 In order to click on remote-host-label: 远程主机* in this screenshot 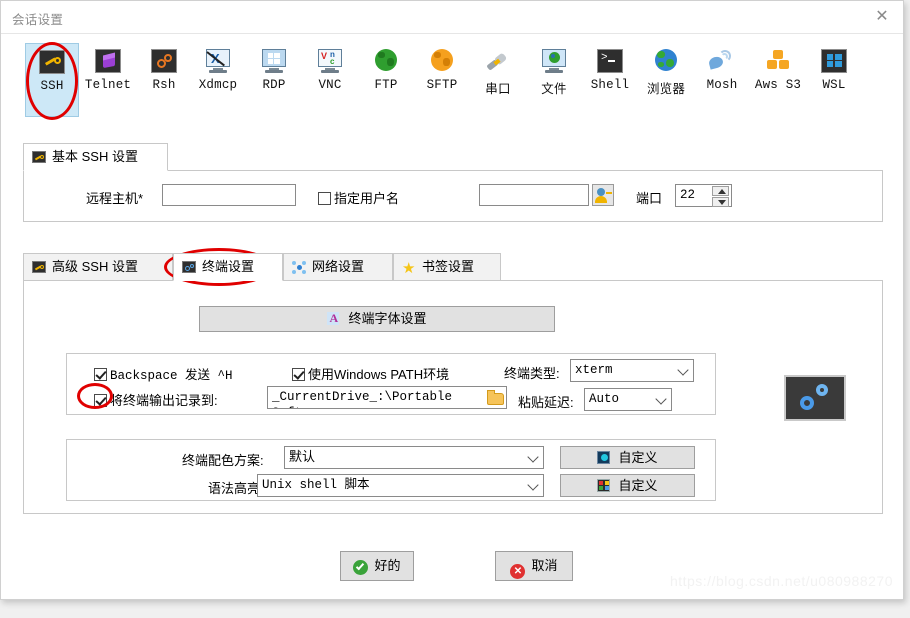, I will do `click(115, 198)`.